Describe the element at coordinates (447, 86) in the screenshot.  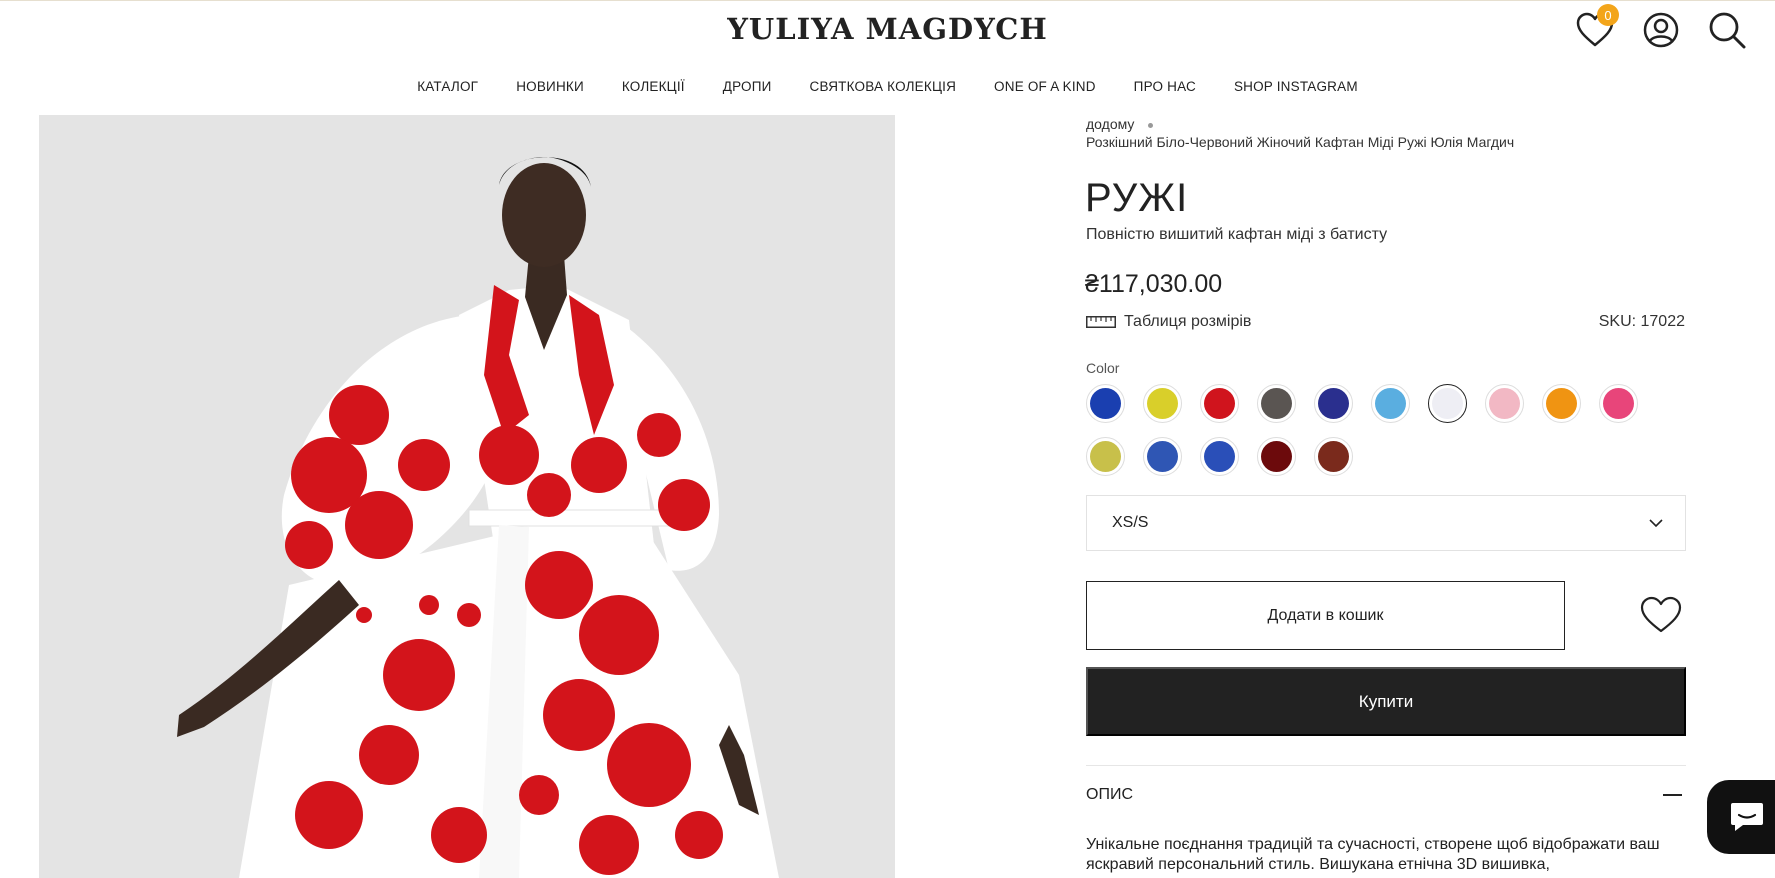
I see `nav-item-catalog: КАТАЛОГ` at that location.